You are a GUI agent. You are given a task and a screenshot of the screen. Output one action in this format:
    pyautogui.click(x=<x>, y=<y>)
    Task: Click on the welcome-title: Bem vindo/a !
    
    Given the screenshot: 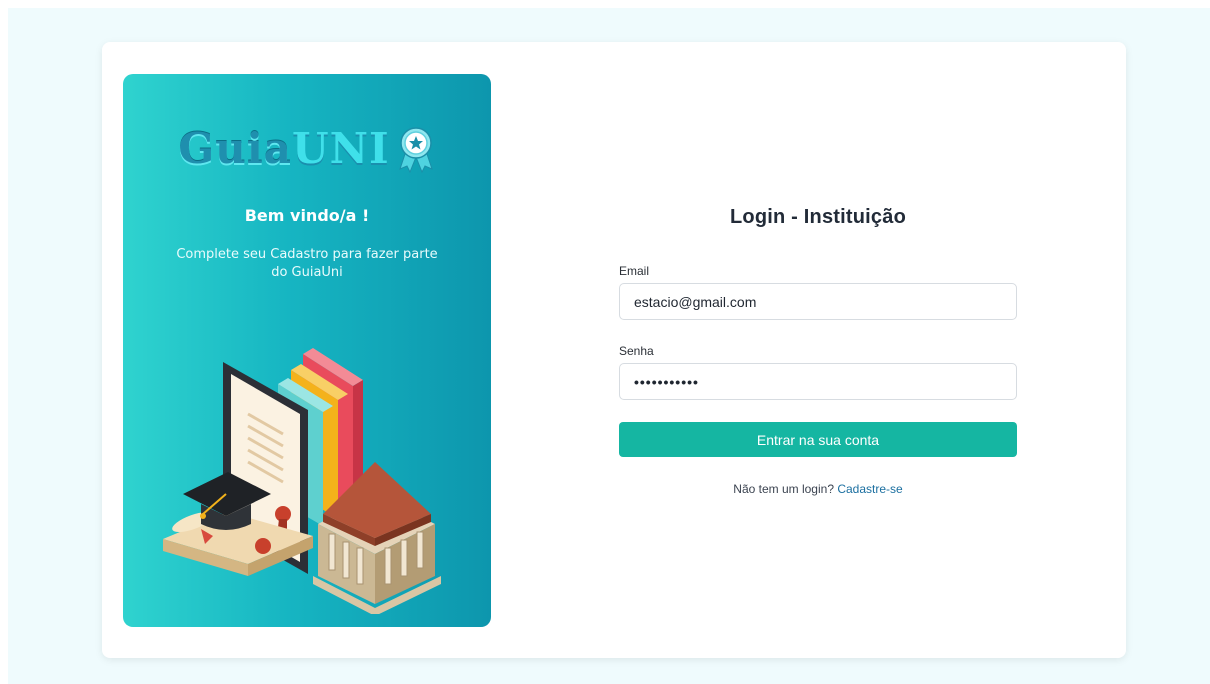 What is the action you would take?
    pyautogui.click(x=307, y=215)
    